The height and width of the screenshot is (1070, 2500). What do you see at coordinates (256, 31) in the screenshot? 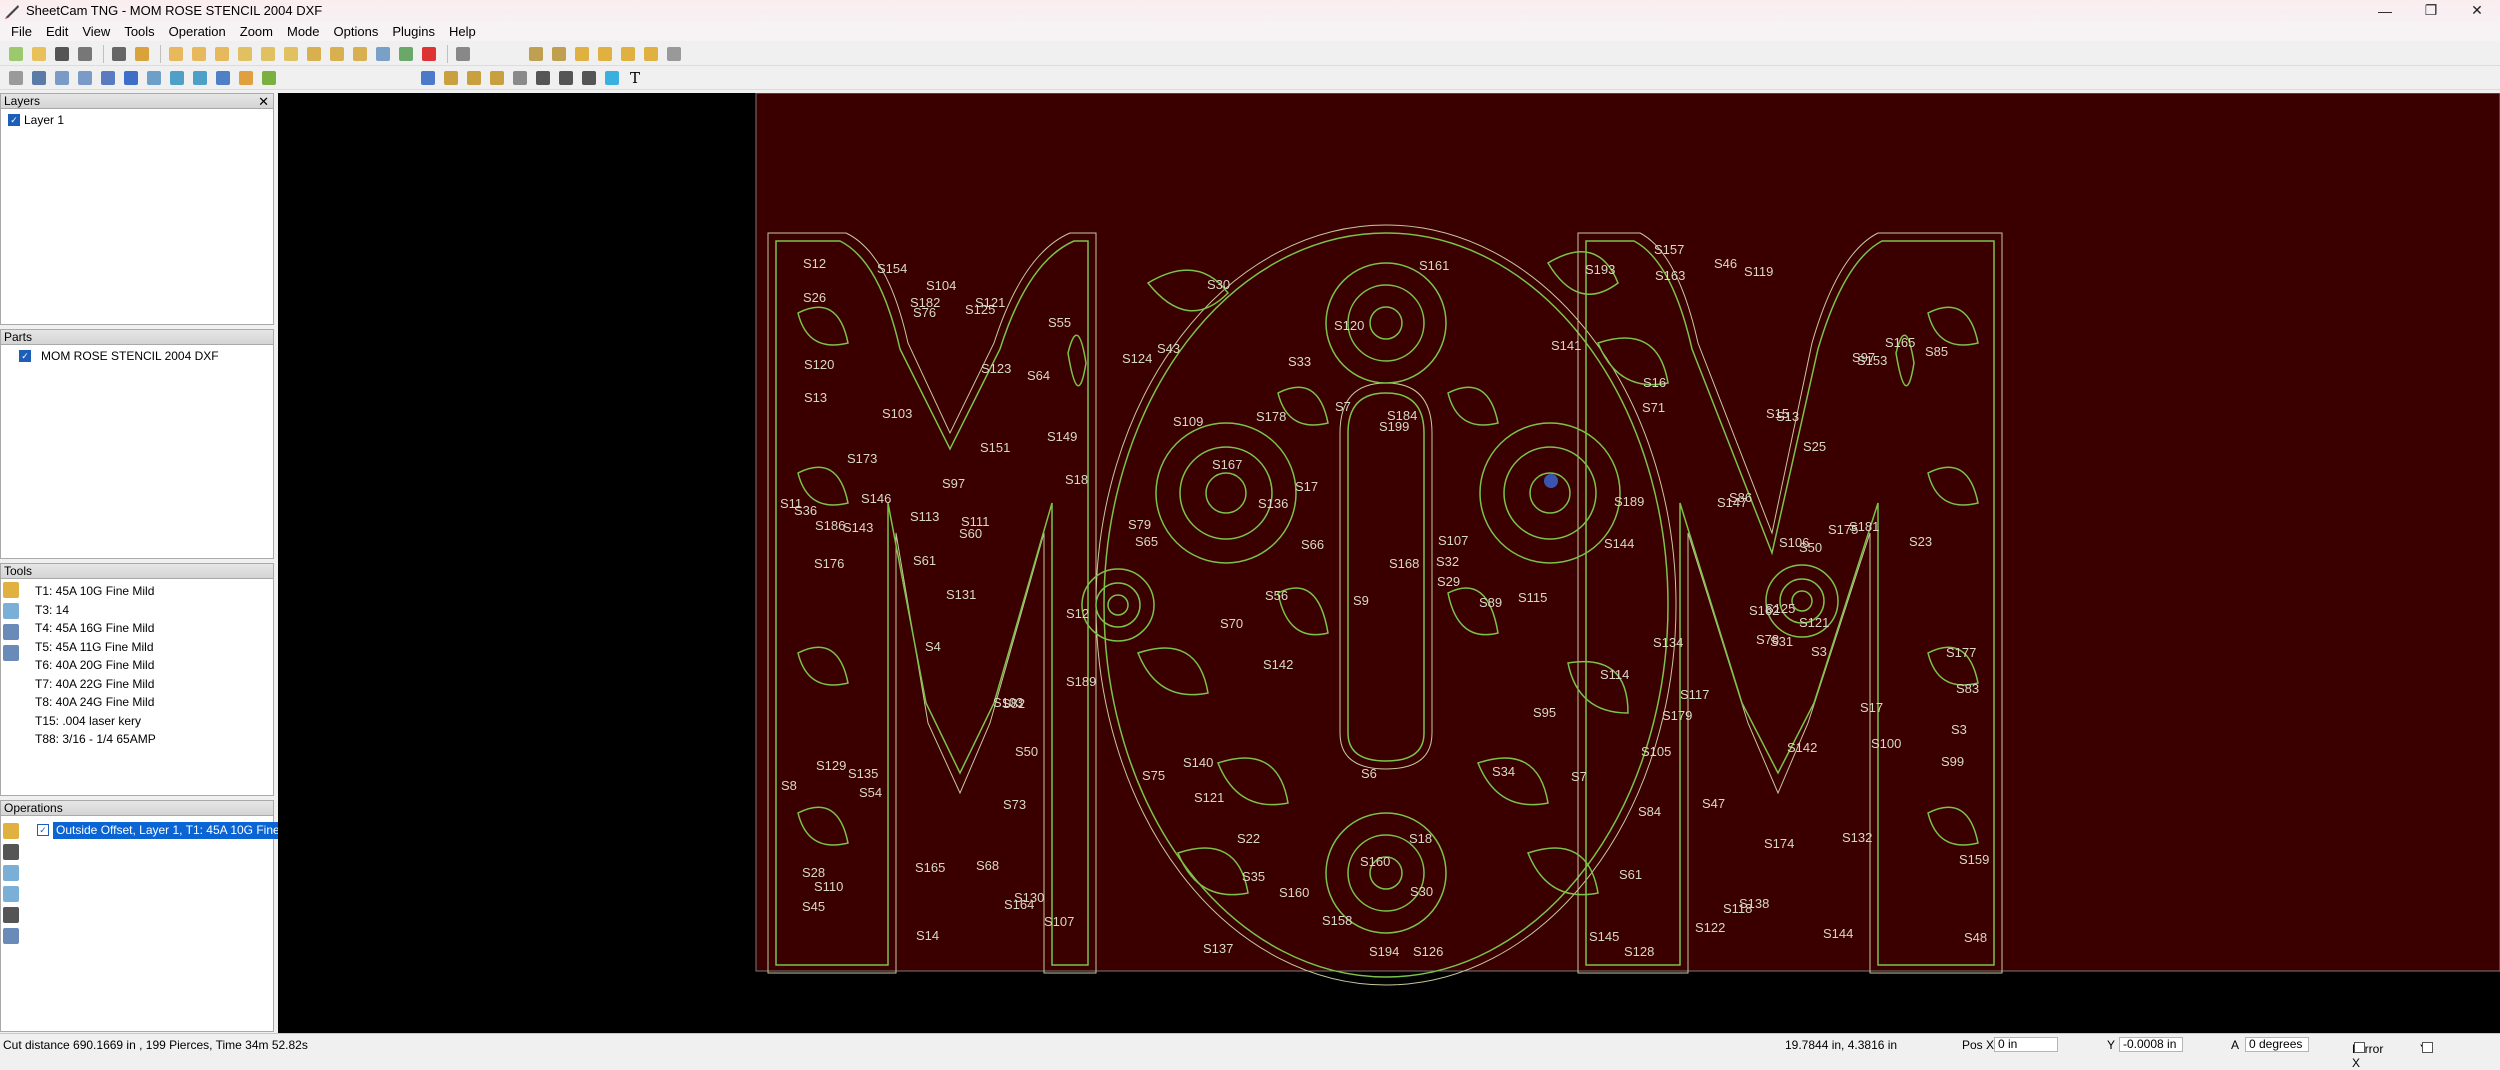
I see `menu-zoom: Zoom` at bounding box center [256, 31].